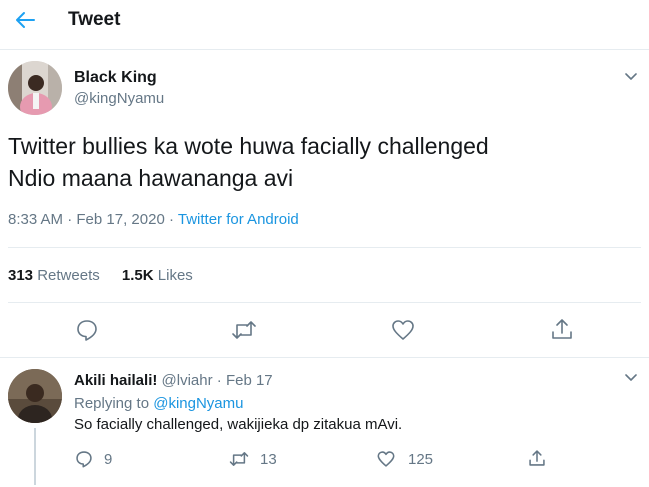 The image size is (649, 487). I want to click on actions-divider, so click(324, 357).